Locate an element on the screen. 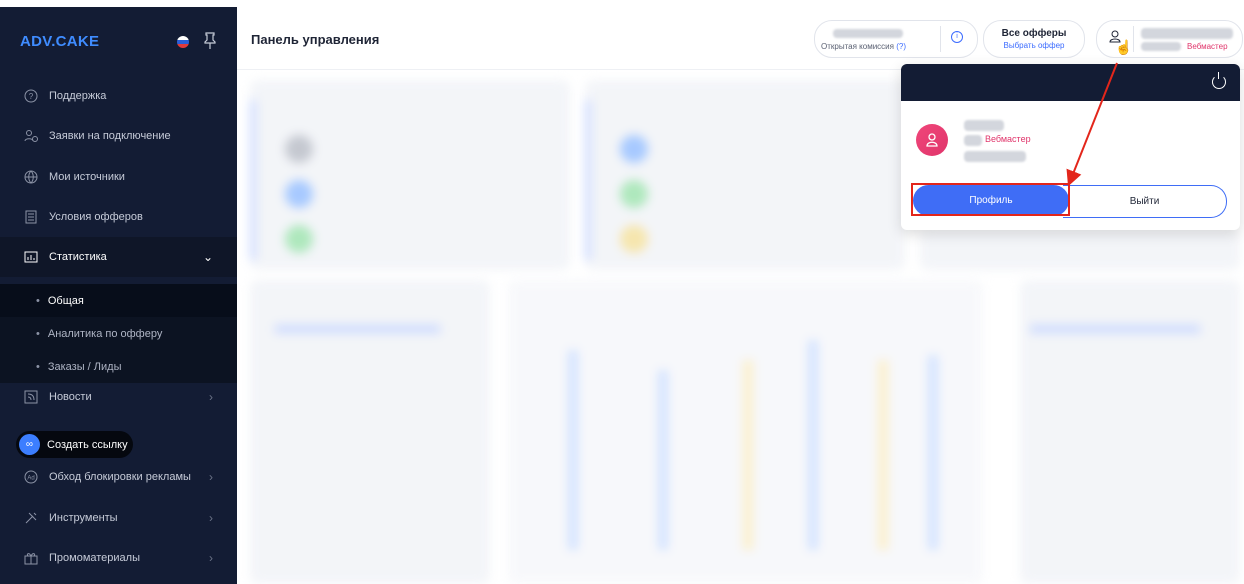  sidebar-item-offer-terms: Условия офферов is located at coordinates (118, 217).